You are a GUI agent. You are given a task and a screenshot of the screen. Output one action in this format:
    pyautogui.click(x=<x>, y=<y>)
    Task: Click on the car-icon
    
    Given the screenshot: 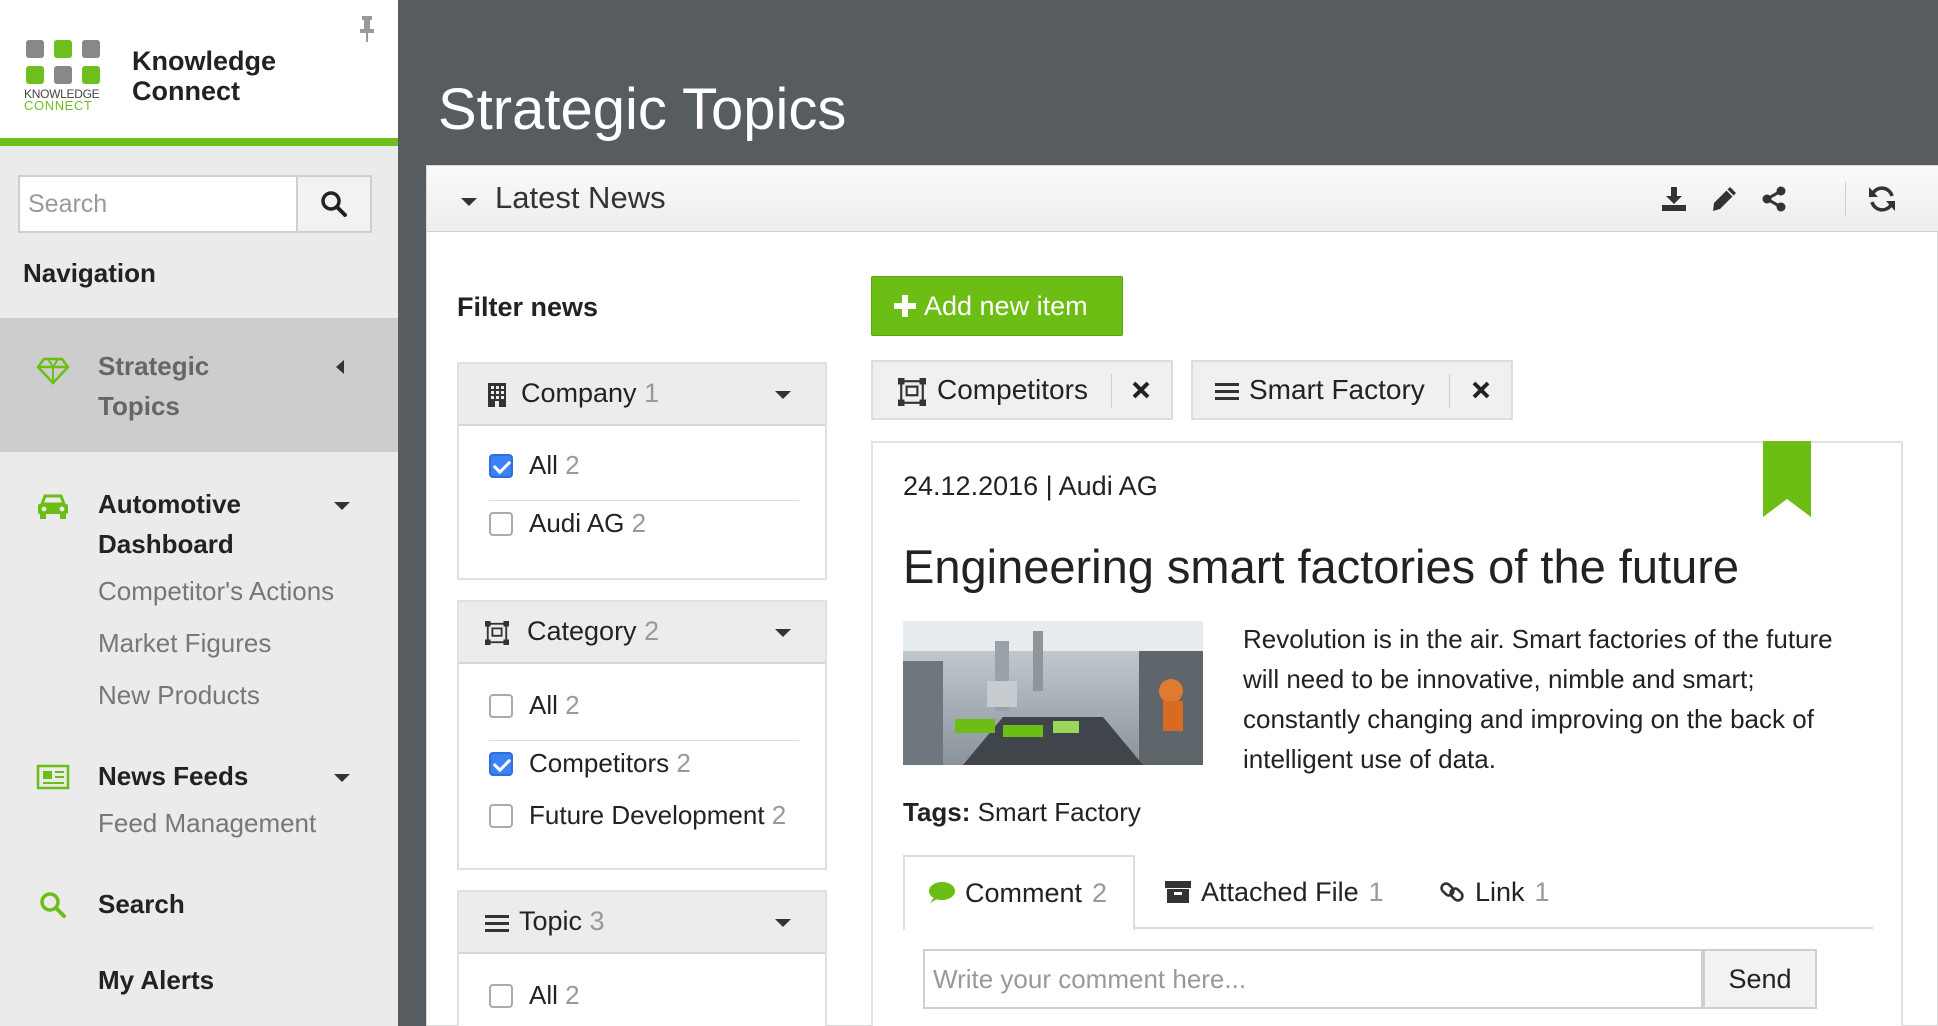 What is the action you would take?
    pyautogui.click(x=53, y=506)
    